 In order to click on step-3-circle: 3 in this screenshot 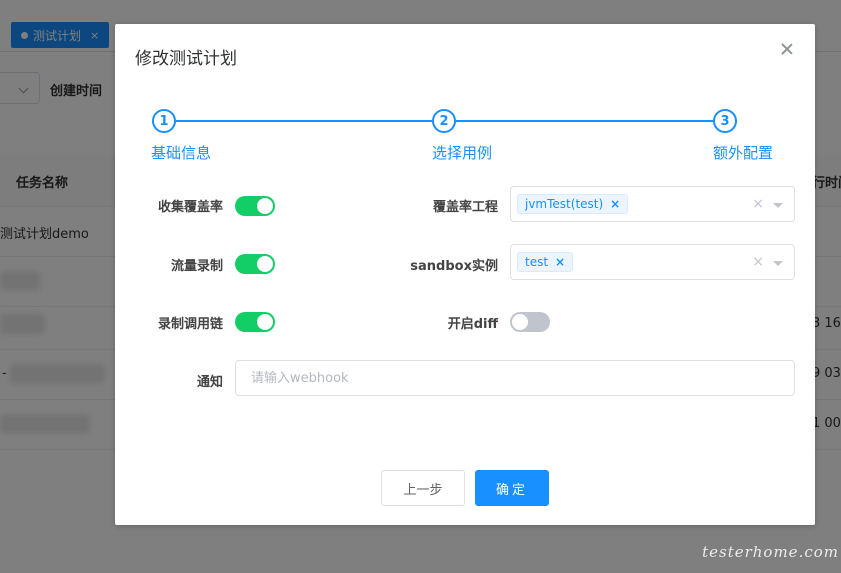, I will do `click(725, 121)`.